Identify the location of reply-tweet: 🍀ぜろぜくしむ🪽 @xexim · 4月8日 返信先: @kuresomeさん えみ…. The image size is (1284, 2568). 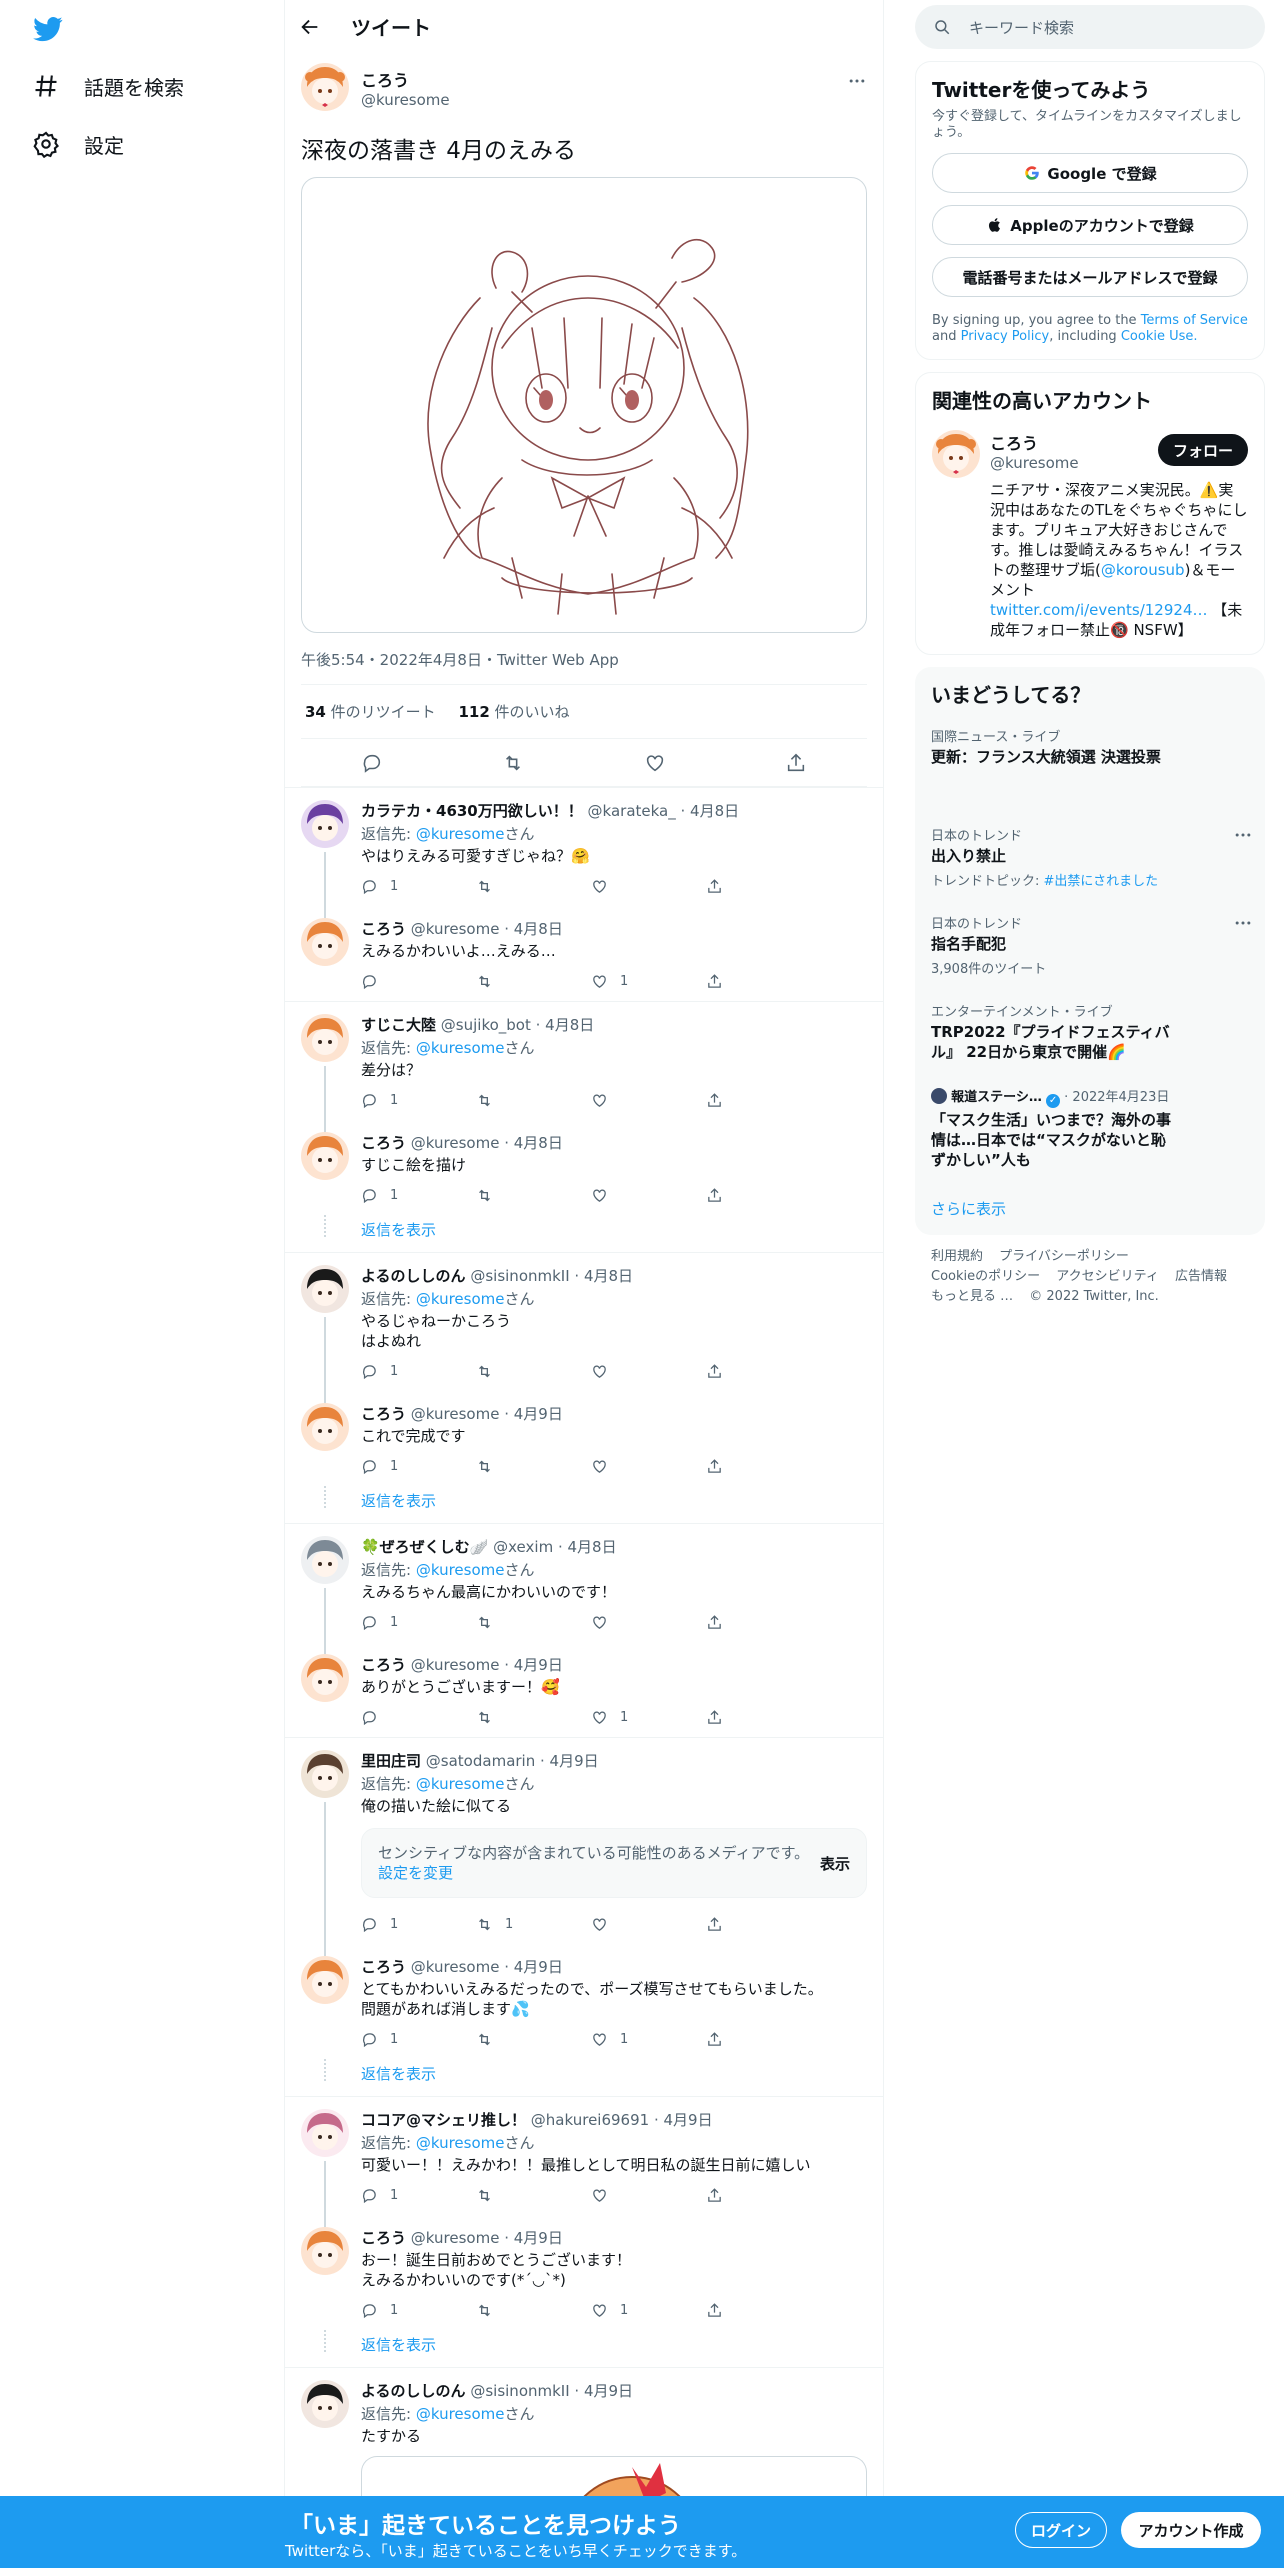
(584, 1588).